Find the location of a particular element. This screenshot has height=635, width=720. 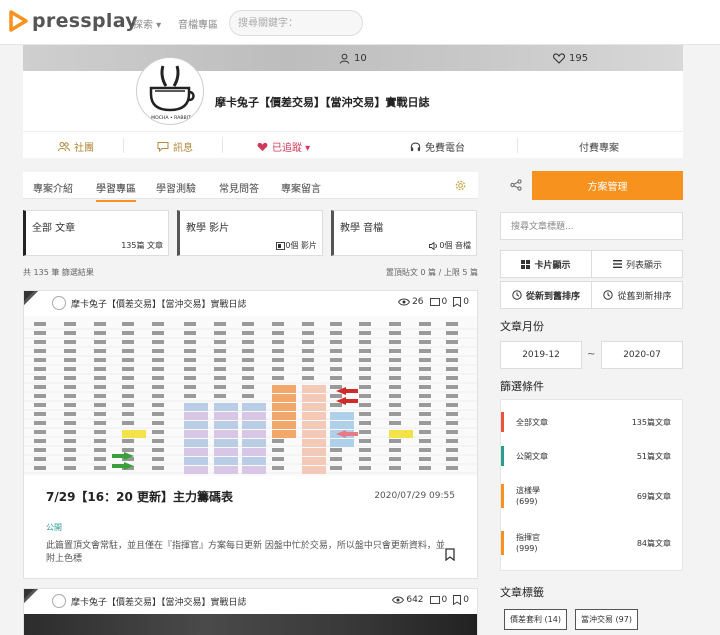

community-button: 社團 is located at coordinates (76, 146).